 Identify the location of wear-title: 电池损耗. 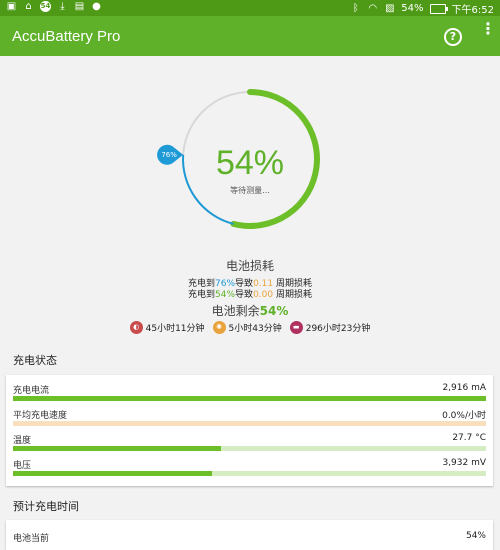
(249, 266).